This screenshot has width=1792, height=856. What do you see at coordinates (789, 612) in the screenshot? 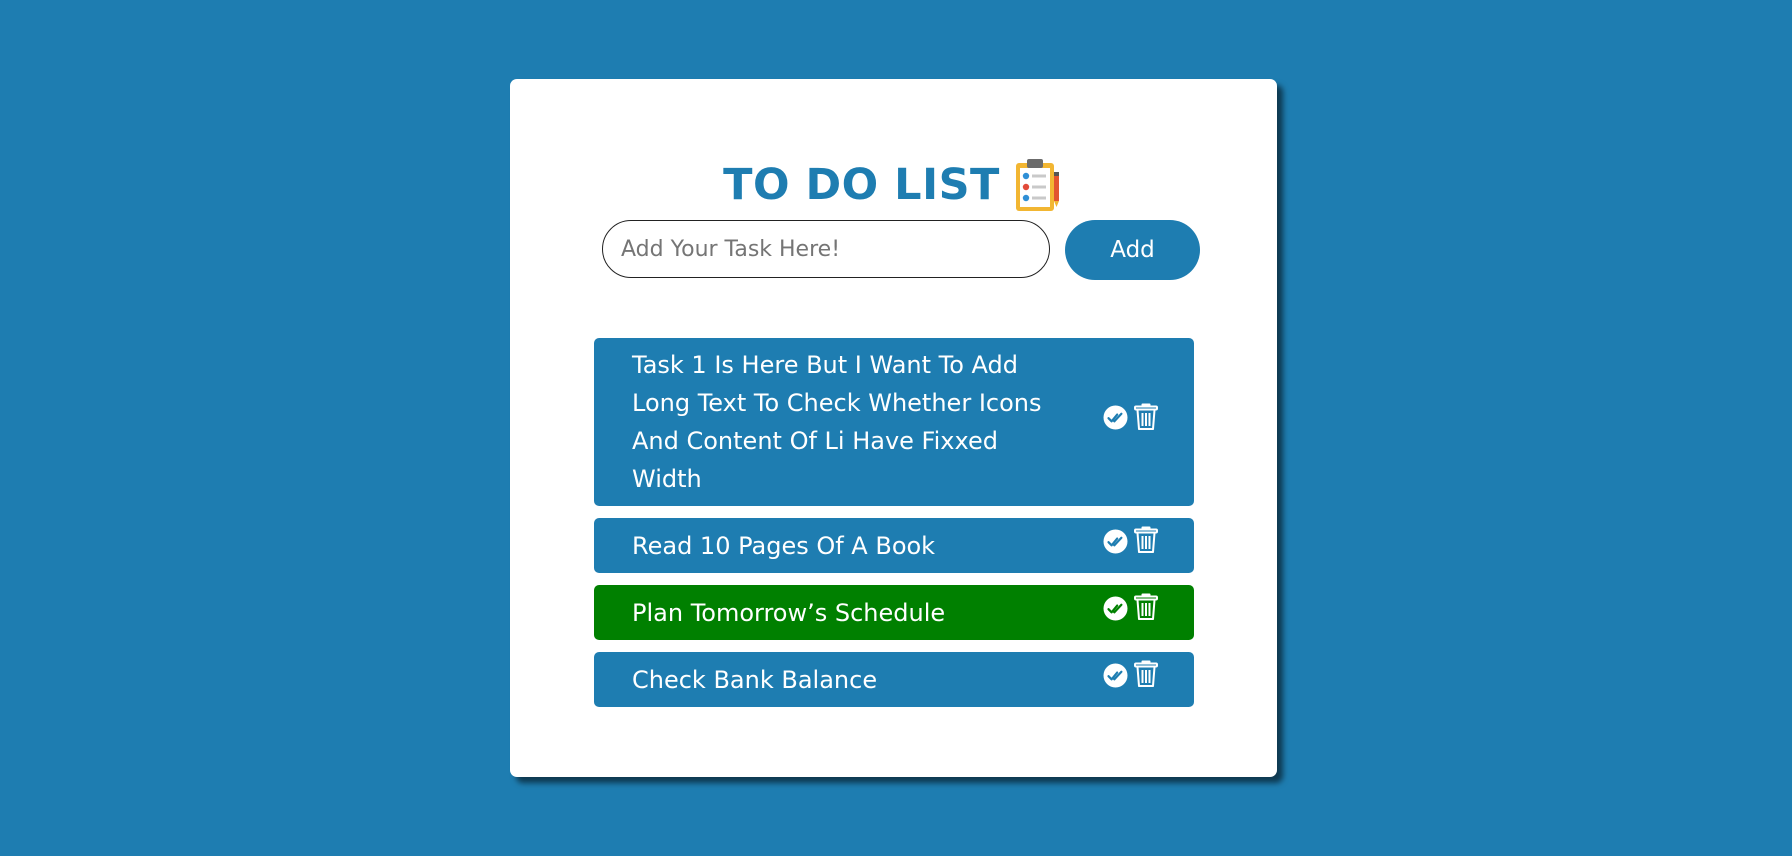
I see `task-text: Plan Tomorrow’s Schedule` at bounding box center [789, 612].